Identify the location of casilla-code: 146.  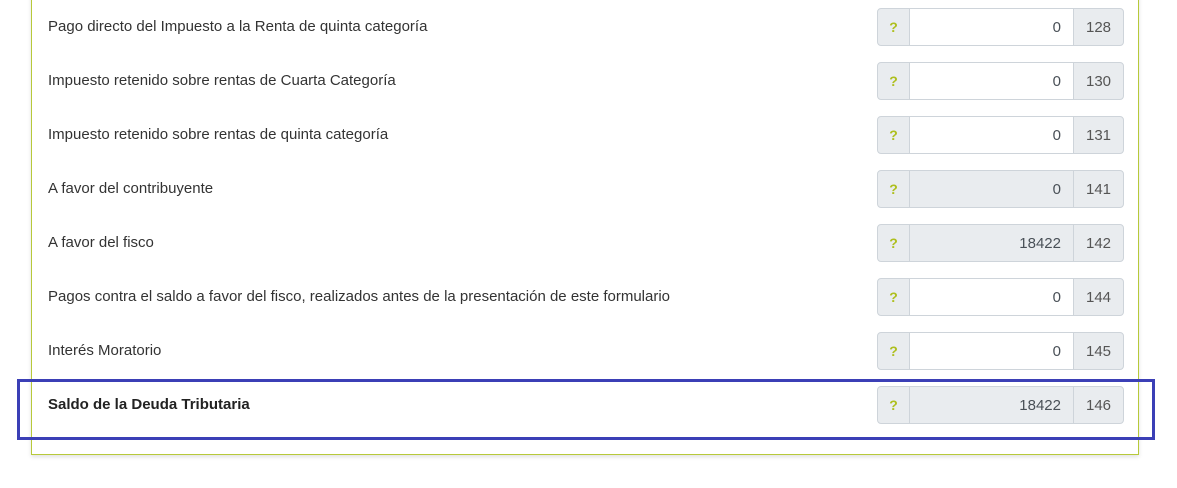
(1098, 405).